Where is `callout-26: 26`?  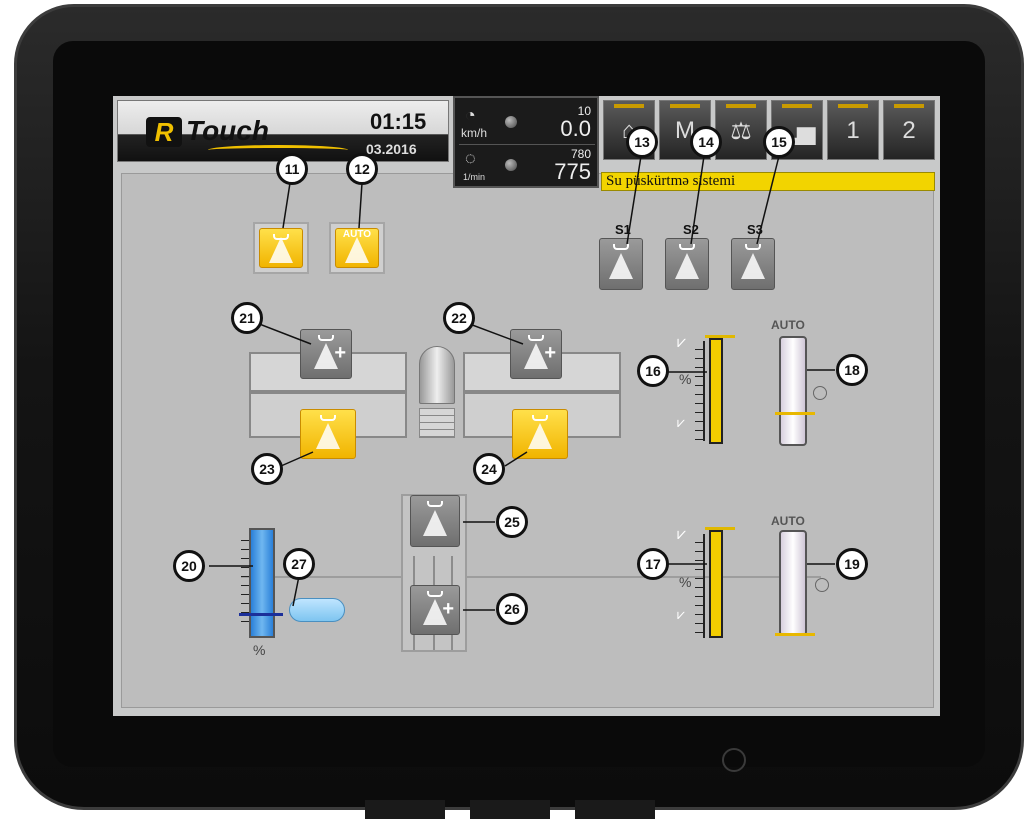
callout-26: 26 is located at coordinates (512, 609).